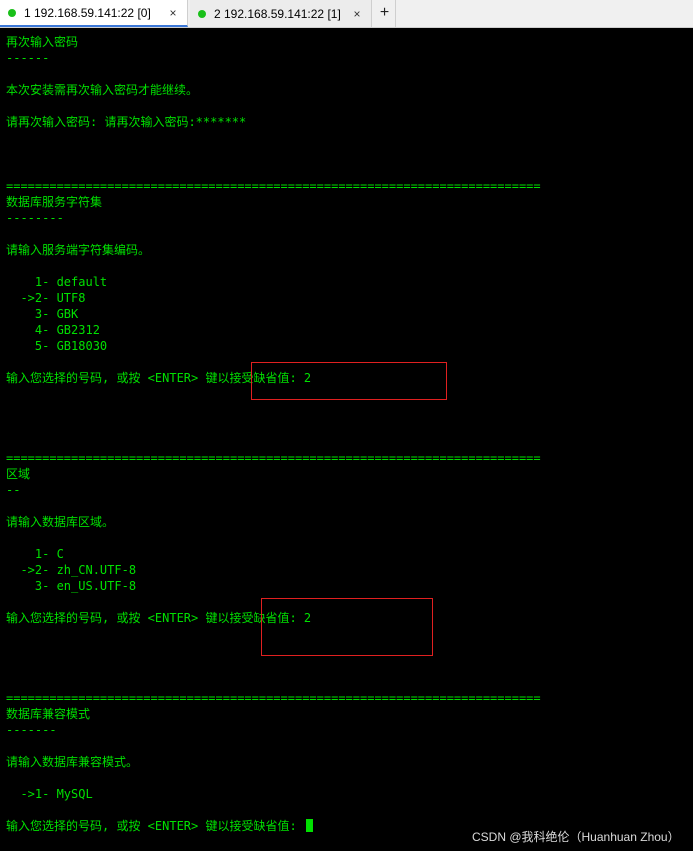 This screenshot has height=851, width=693. I want to click on text-cursor, so click(309, 825).